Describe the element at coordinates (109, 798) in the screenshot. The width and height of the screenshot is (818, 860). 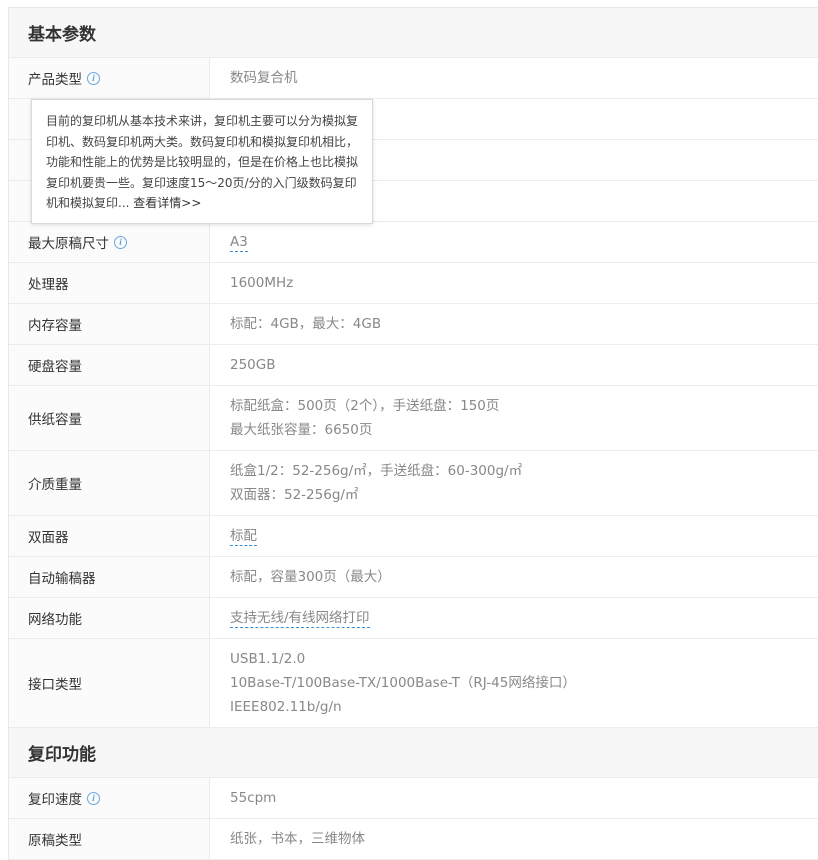
I see `spec-label: 复印速度 i` at that location.